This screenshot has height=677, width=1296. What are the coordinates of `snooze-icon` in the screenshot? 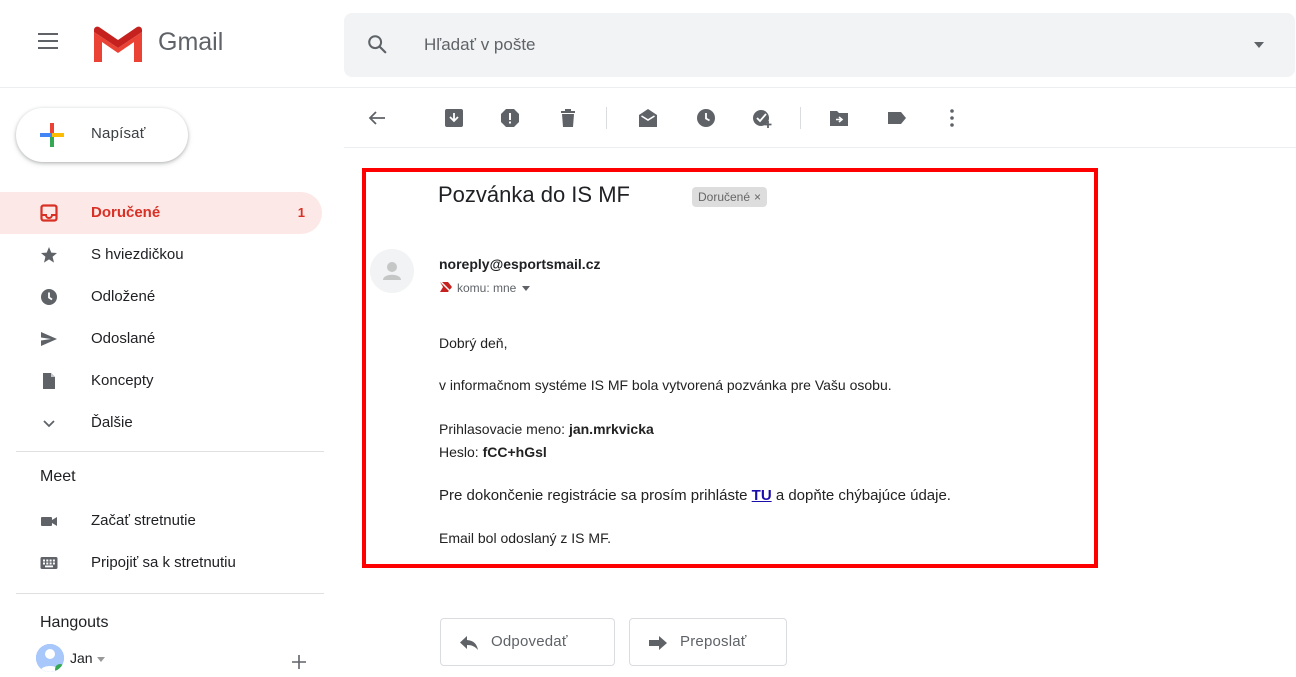 It's located at (706, 118).